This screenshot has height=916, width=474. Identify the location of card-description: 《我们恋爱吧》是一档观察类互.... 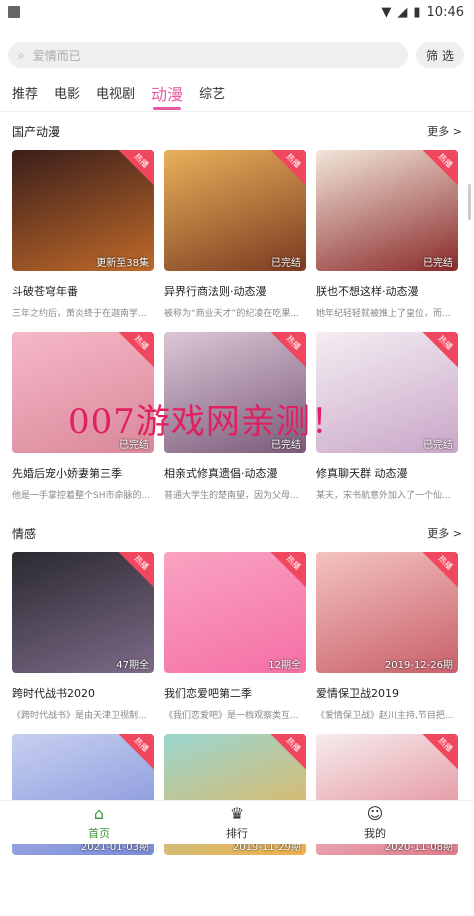
(231, 716).